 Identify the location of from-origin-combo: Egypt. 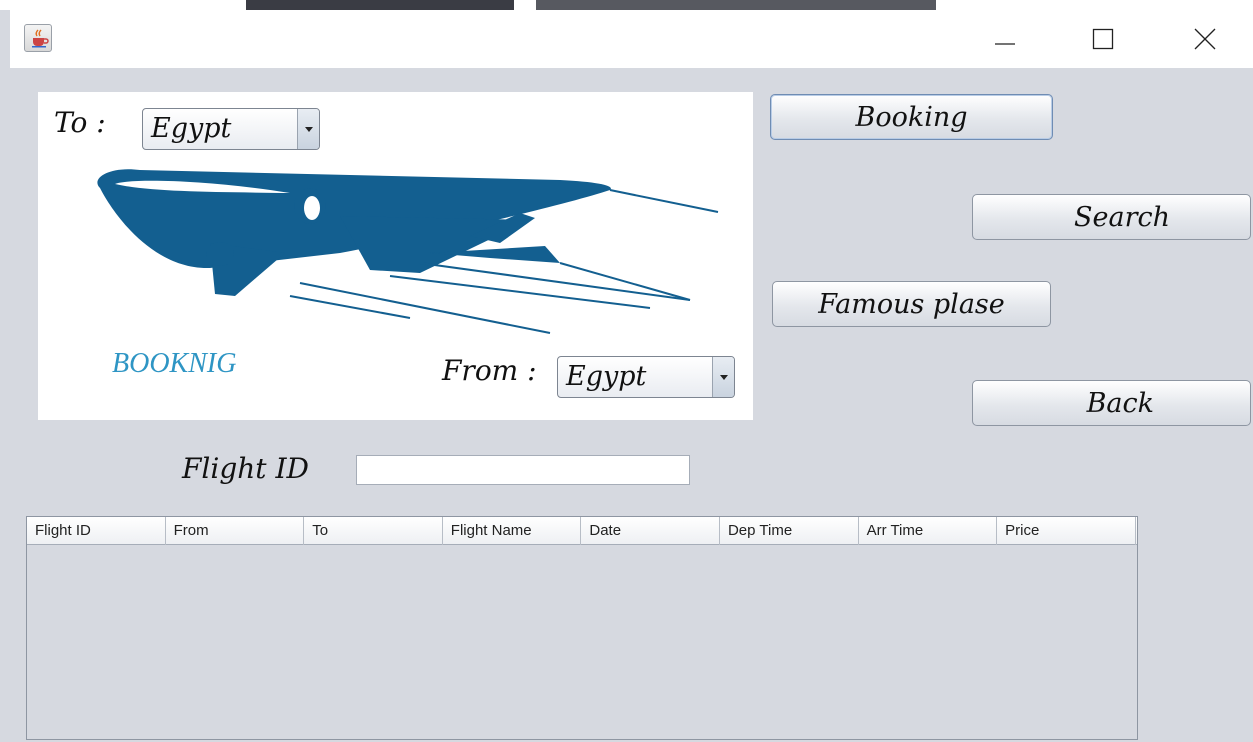
(646, 377).